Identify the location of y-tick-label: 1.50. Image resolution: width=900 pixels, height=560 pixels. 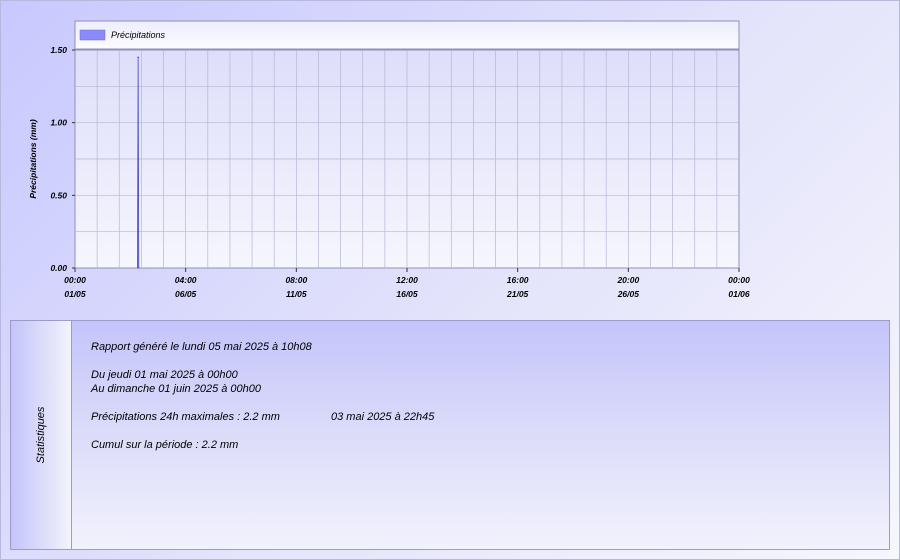
(58, 50).